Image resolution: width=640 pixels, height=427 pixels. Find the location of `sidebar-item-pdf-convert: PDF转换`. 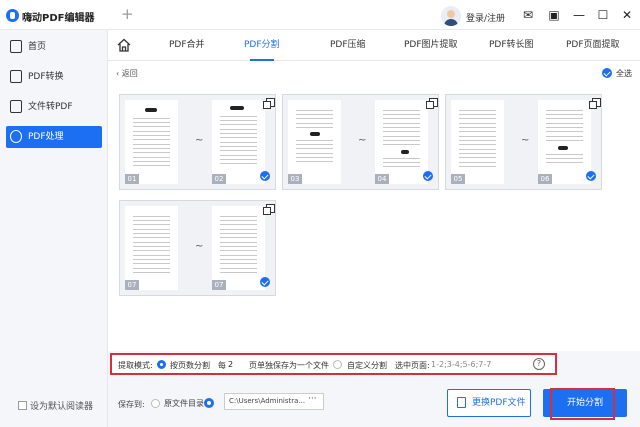

sidebar-item-pdf-convert: PDF转换 is located at coordinates (54, 77).